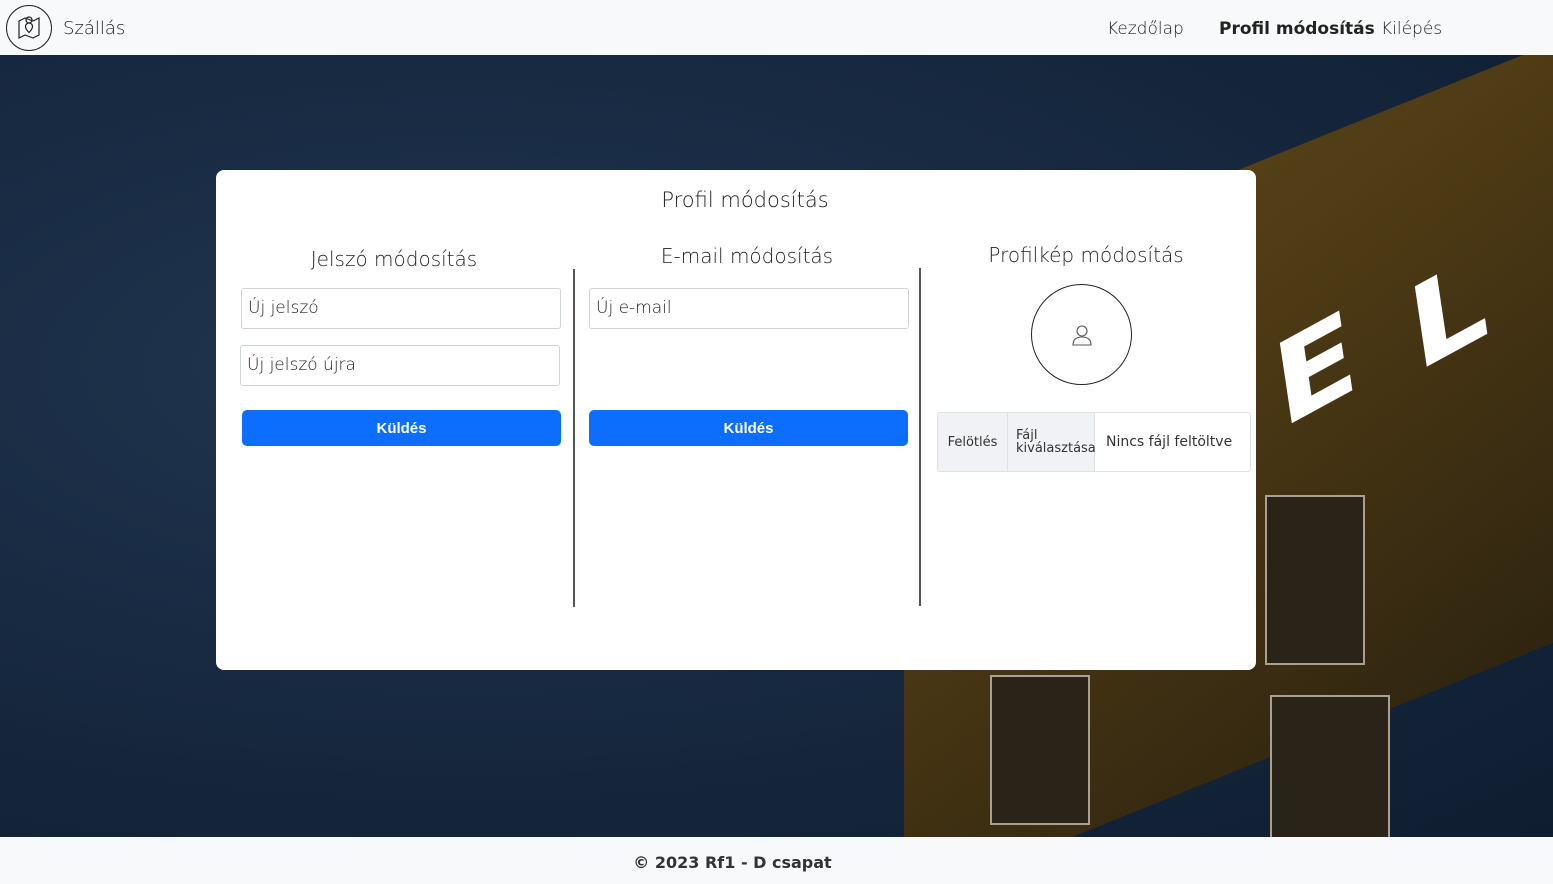 The image size is (1553, 884). I want to click on footer-copyright: © 2023 Rf1 - D csapat, so click(732, 862).